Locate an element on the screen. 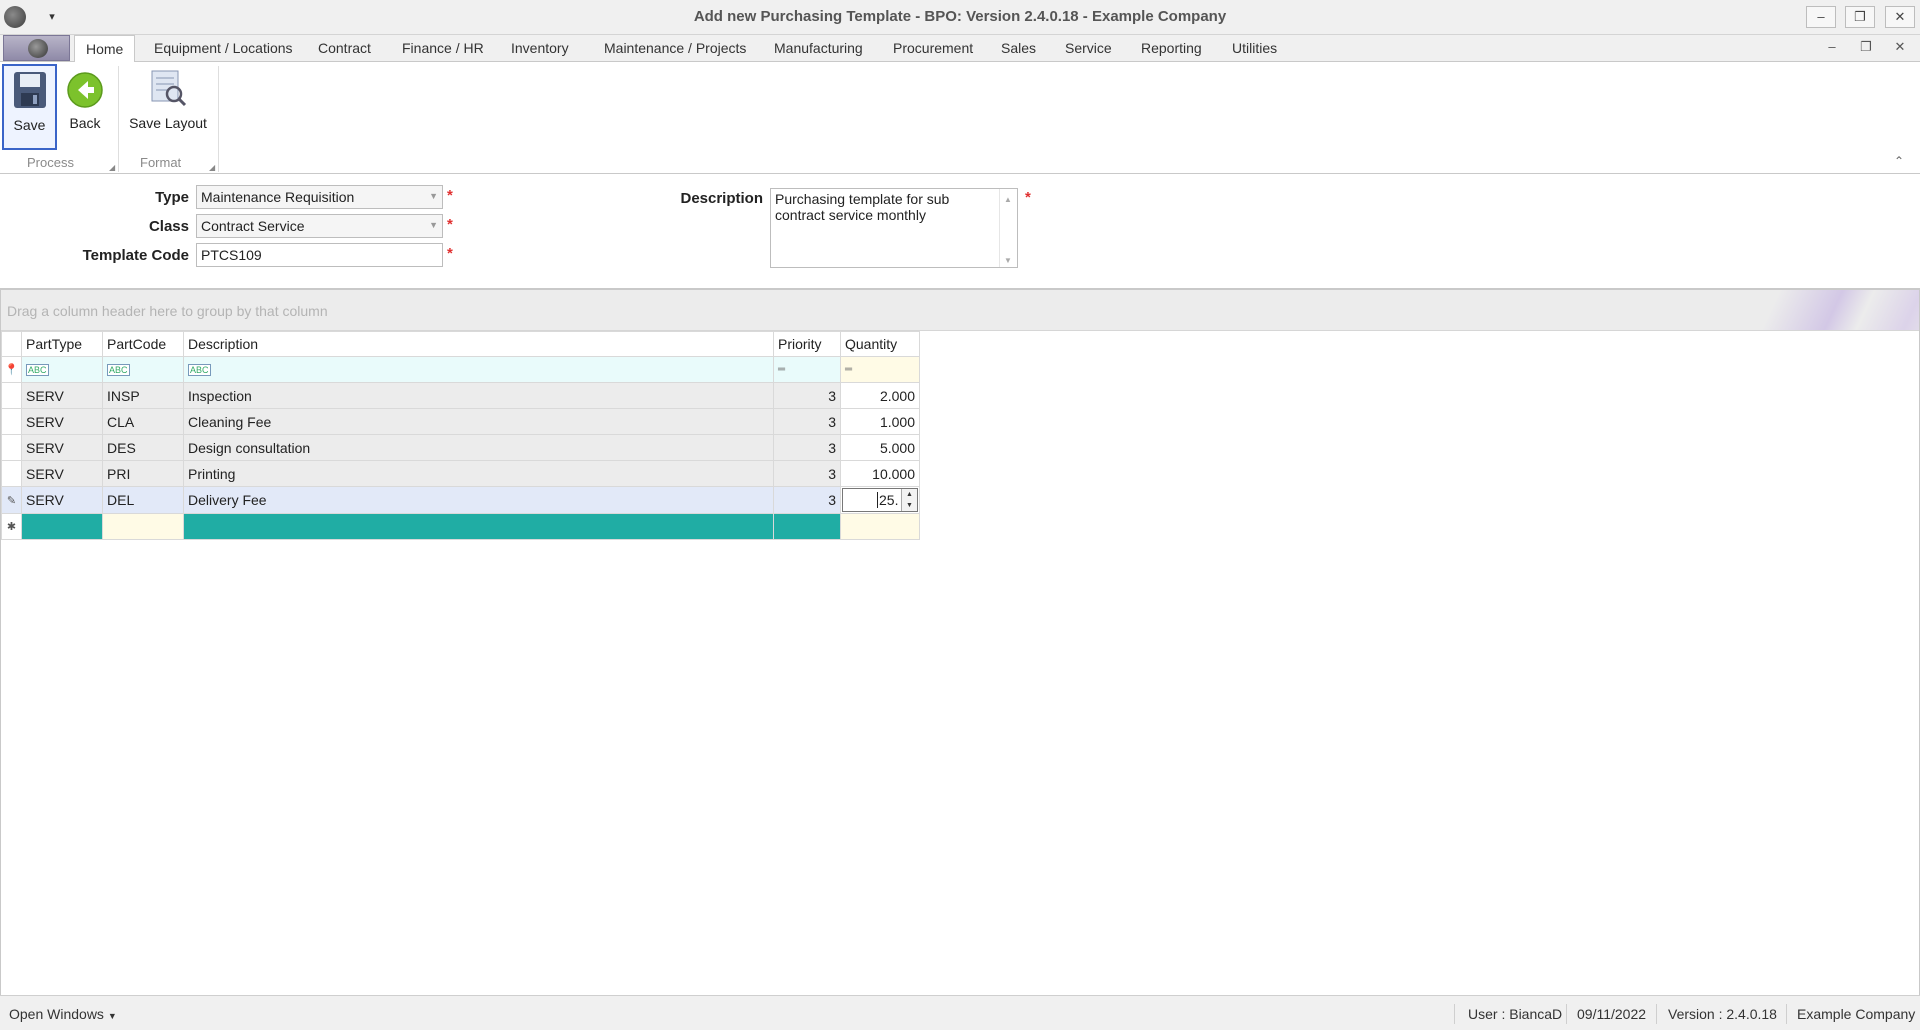  spin-down-icon: ▼ is located at coordinates (909, 505).